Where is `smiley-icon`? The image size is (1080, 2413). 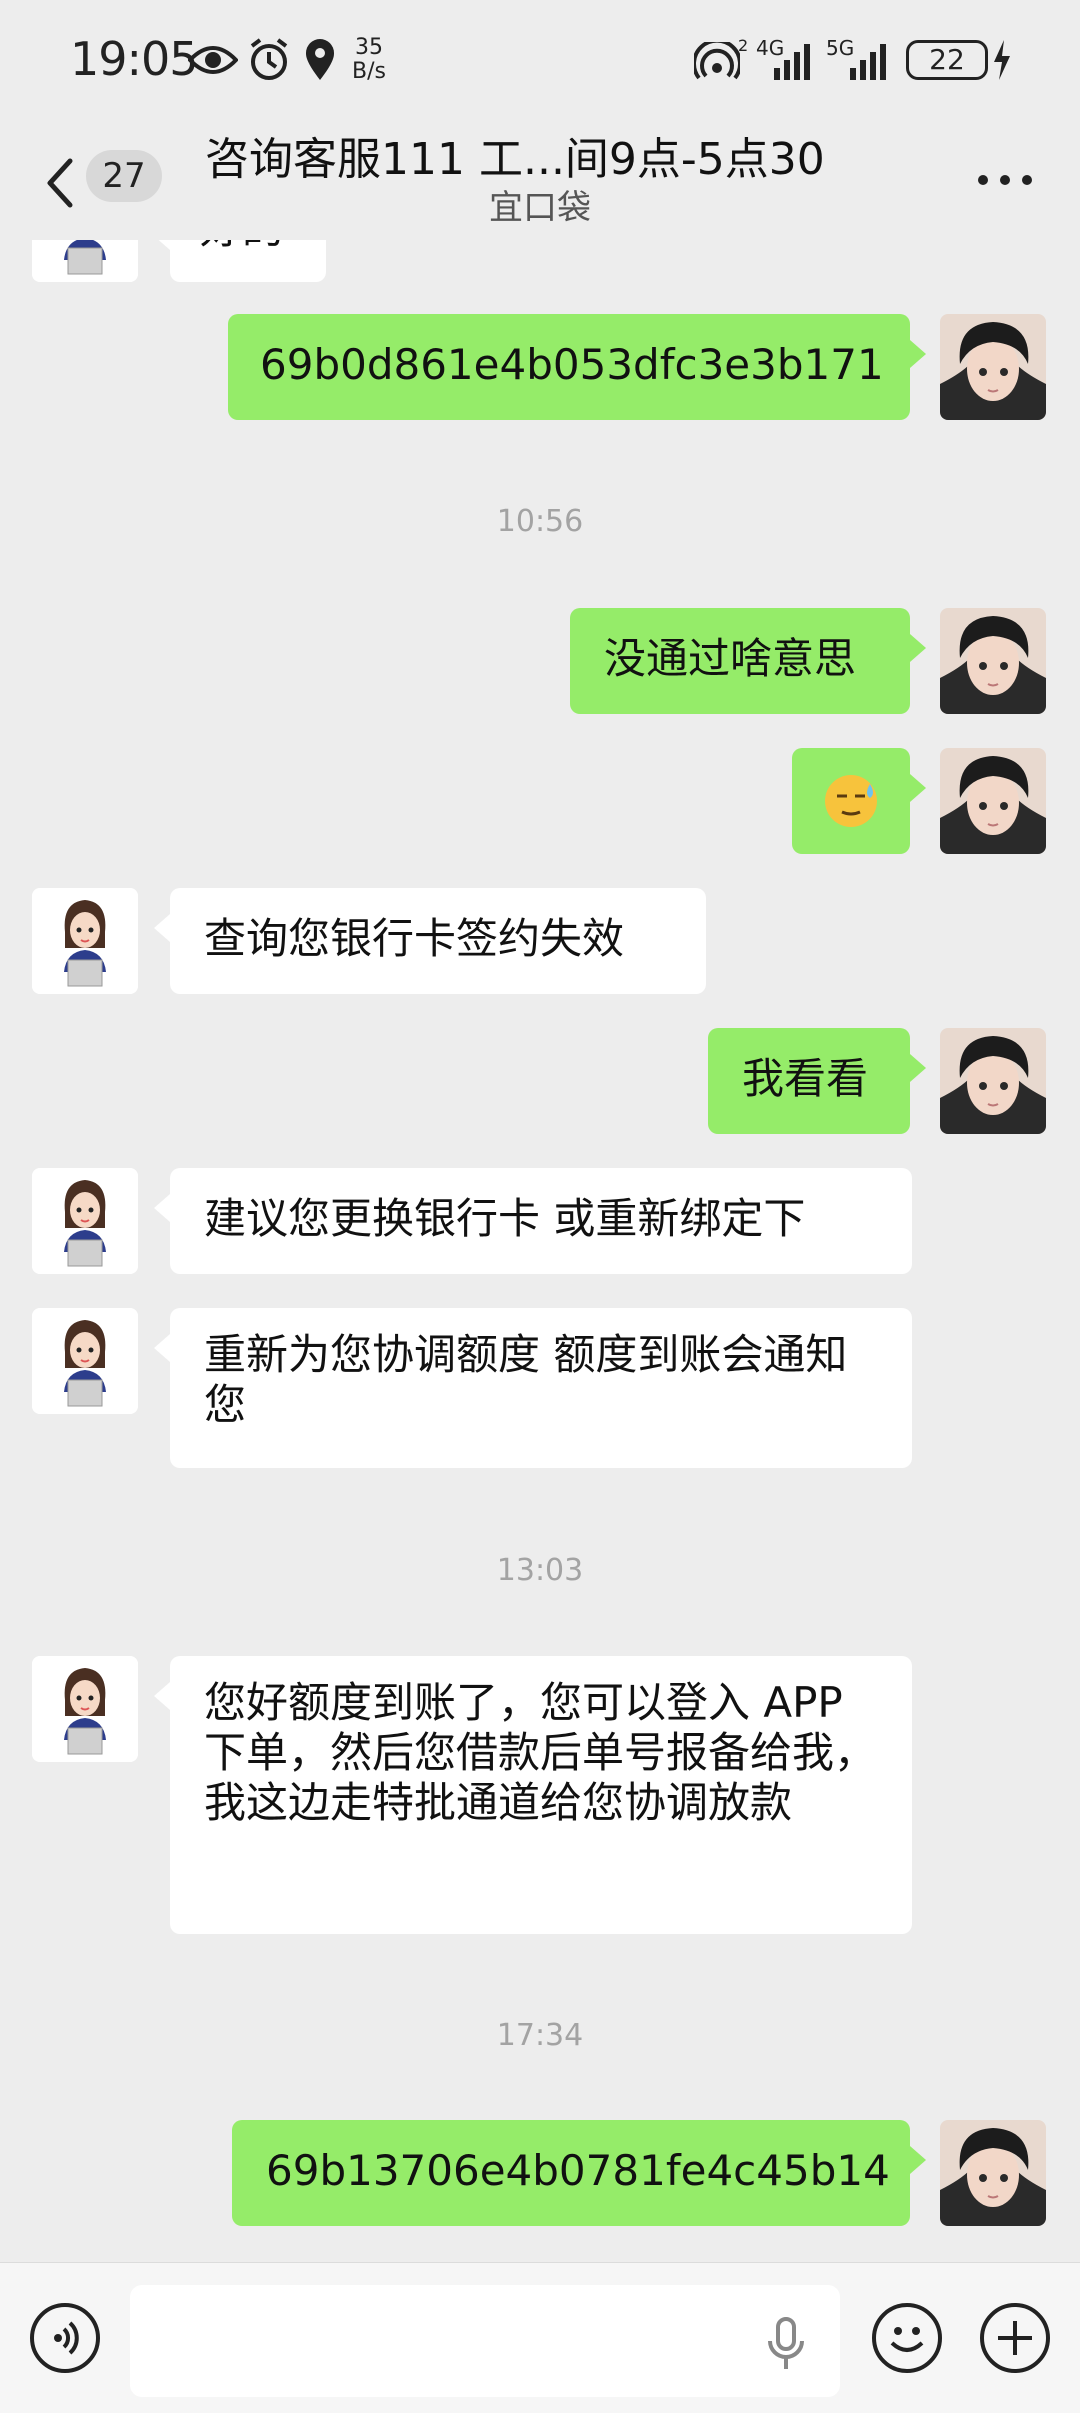 smiley-icon is located at coordinates (907, 2339).